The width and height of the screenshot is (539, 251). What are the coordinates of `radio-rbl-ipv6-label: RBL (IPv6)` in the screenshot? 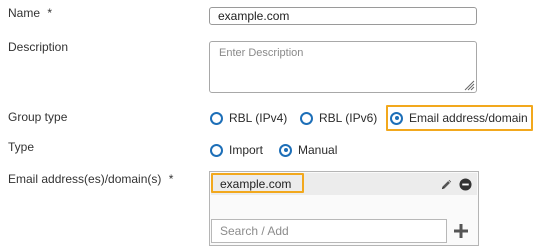 It's located at (348, 118).